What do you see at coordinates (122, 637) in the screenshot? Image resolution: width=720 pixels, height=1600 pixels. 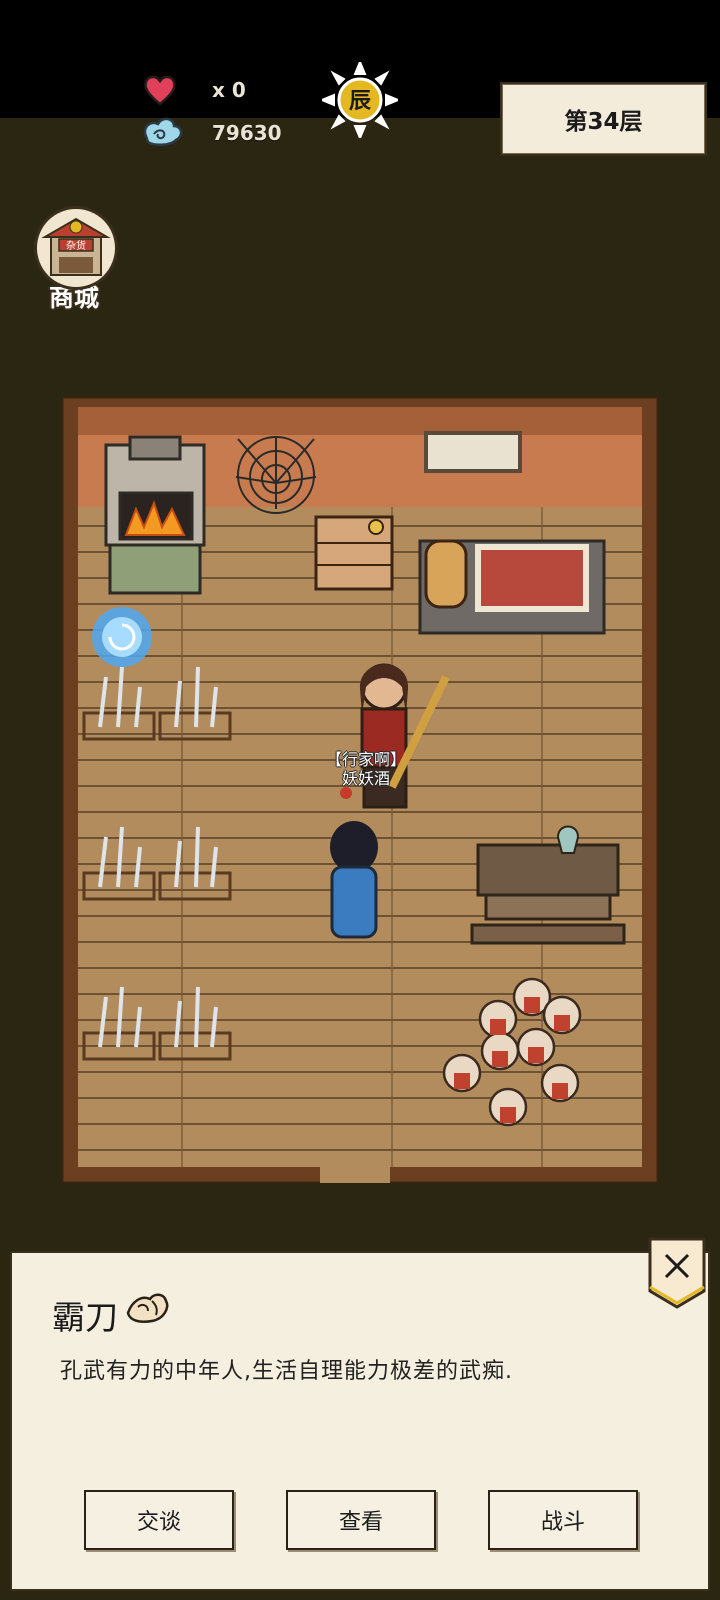 I see `blue-portal` at bounding box center [122, 637].